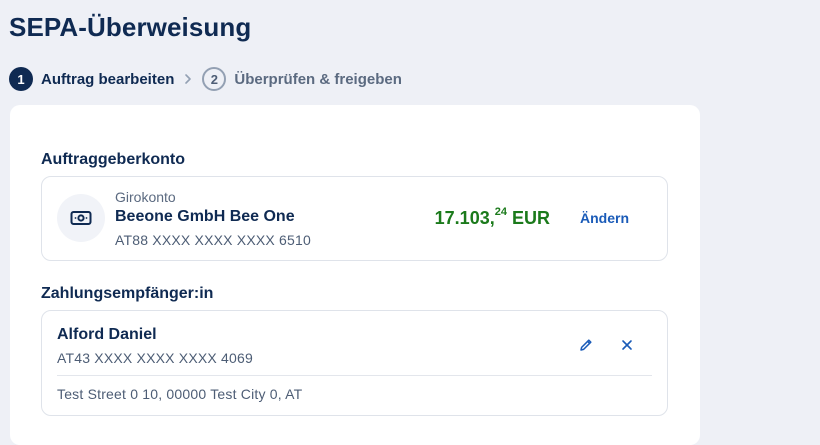  Describe the element at coordinates (627, 345) in the screenshot. I see `close-icon` at that location.